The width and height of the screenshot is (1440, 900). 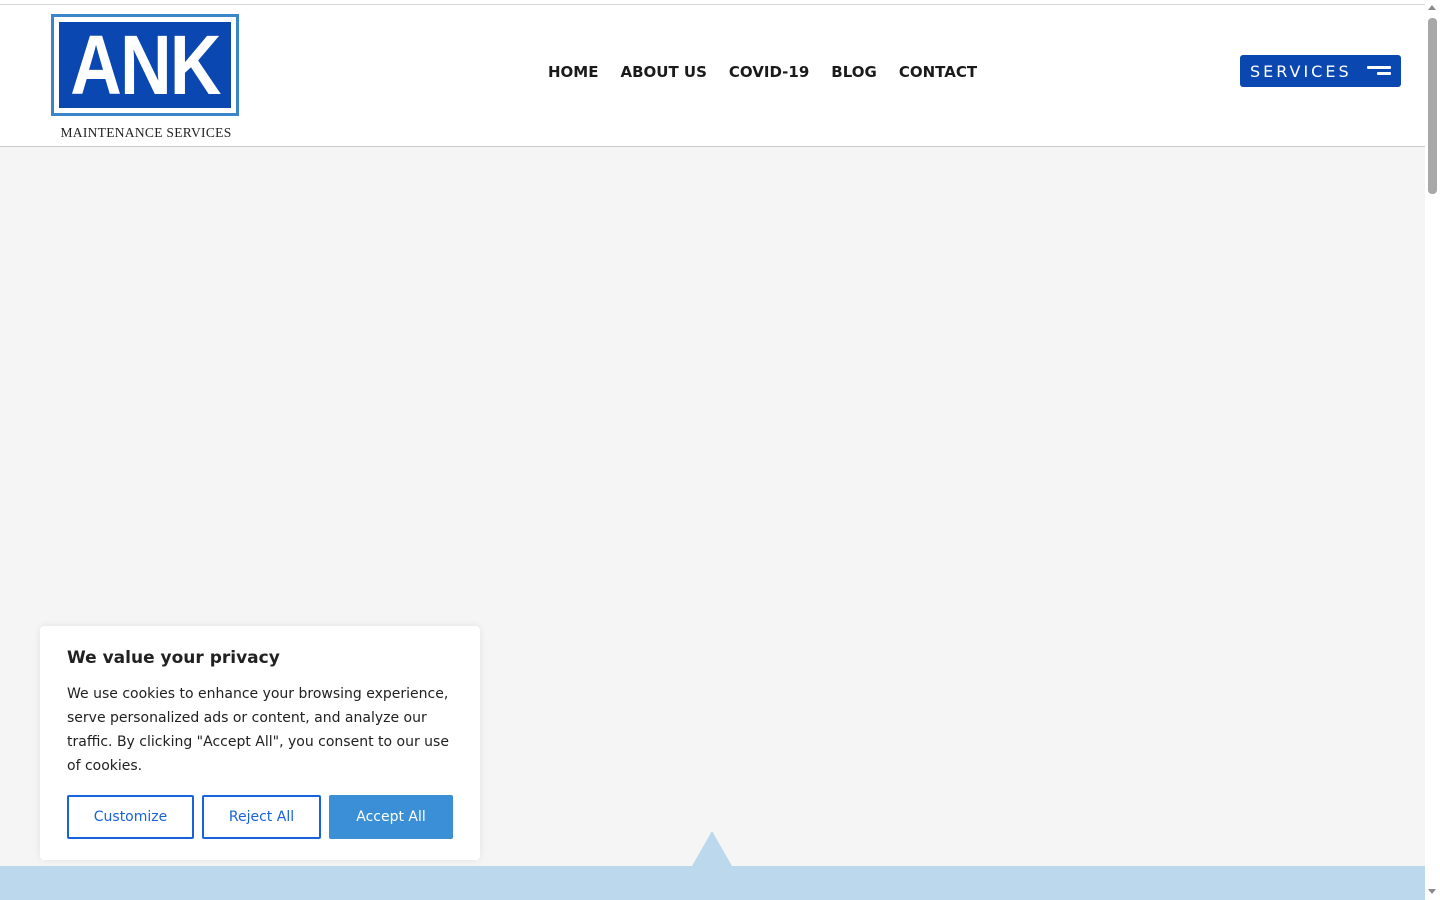 What do you see at coordinates (146, 132) in the screenshot?
I see `logo-tagline: MAINTENANCE SERVICES` at bounding box center [146, 132].